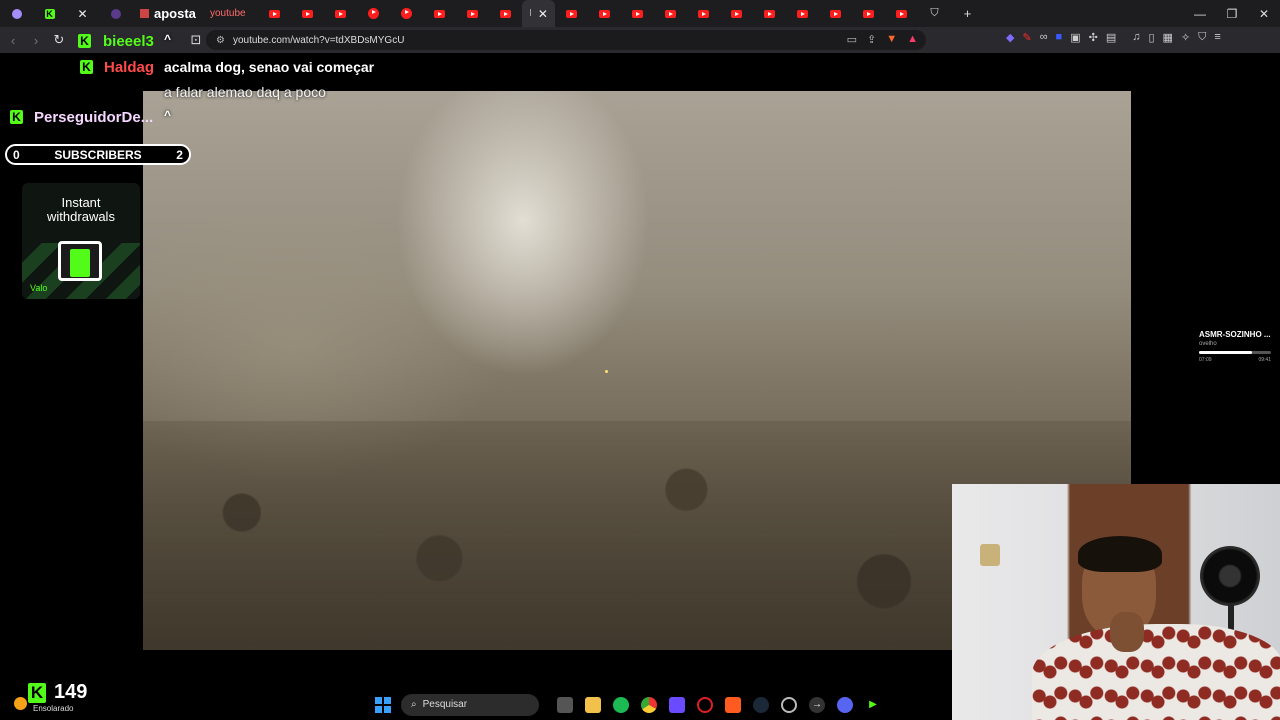 This screenshot has height=720, width=1280. I want to click on vpn-icon: ⛉, so click(1202, 37).